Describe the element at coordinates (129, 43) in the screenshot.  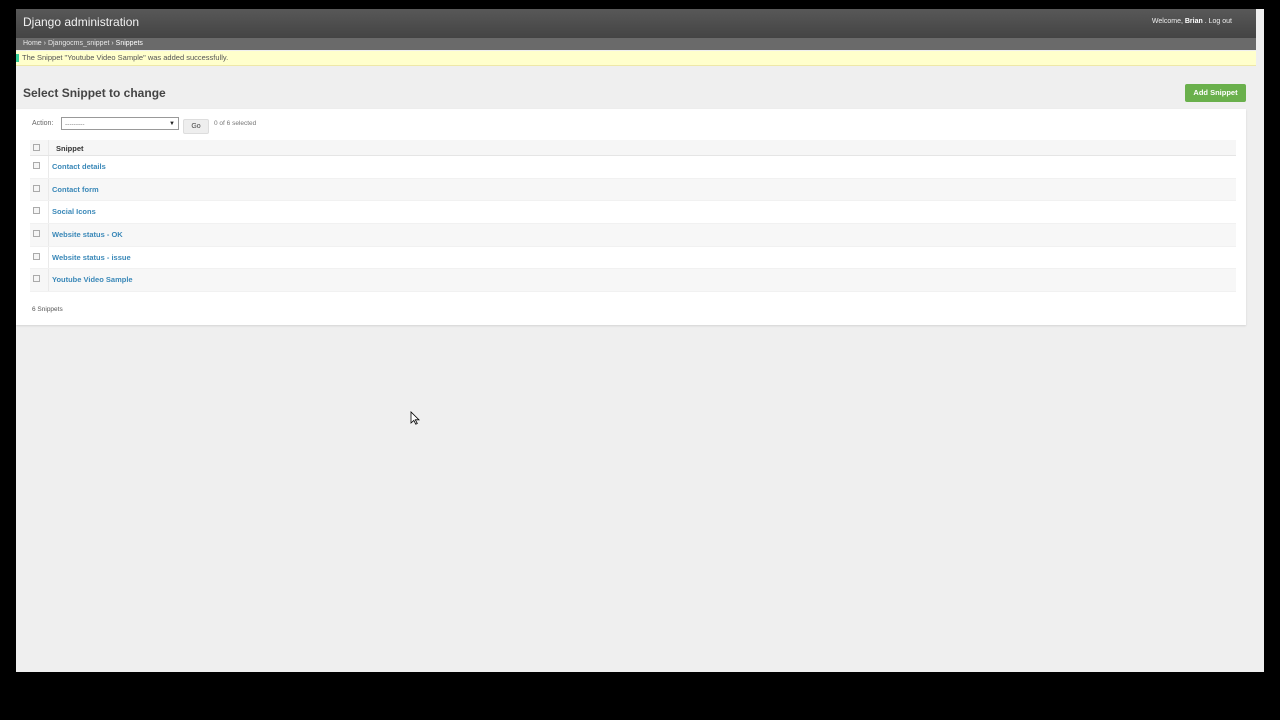
I see `breadcrumb-current: Snippets` at that location.